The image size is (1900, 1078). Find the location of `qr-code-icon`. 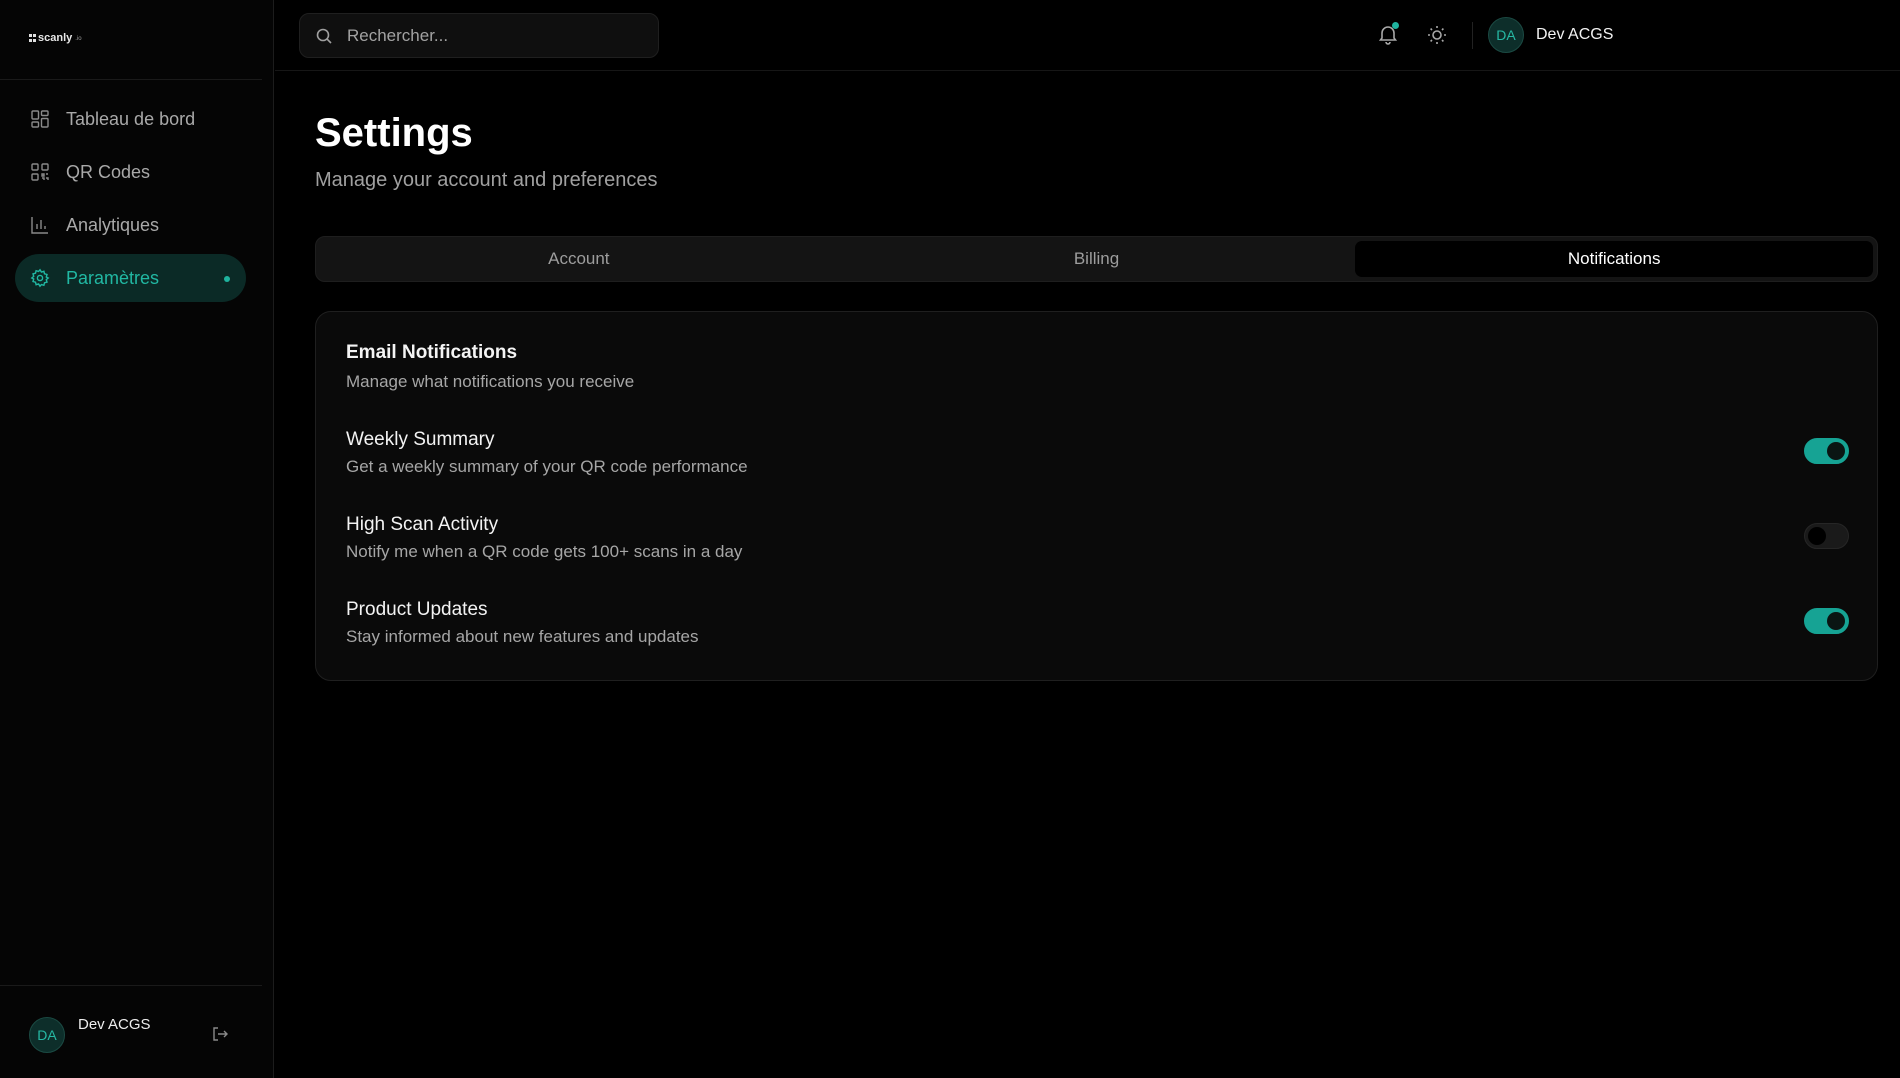

qr-code-icon is located at coordinates (40, 172).